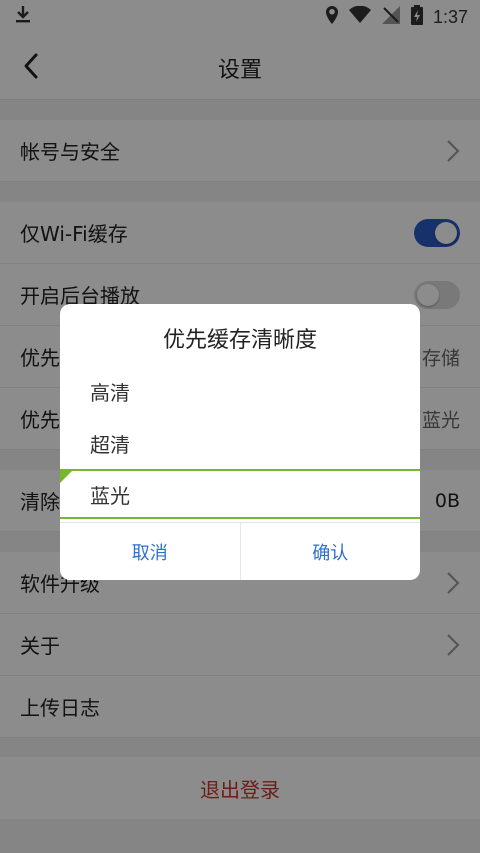 This screenshot has height=853, width=480. Describe the element at coordinates (110, 495) in the screenshot. I see `option-label: 蓝光` at that location.